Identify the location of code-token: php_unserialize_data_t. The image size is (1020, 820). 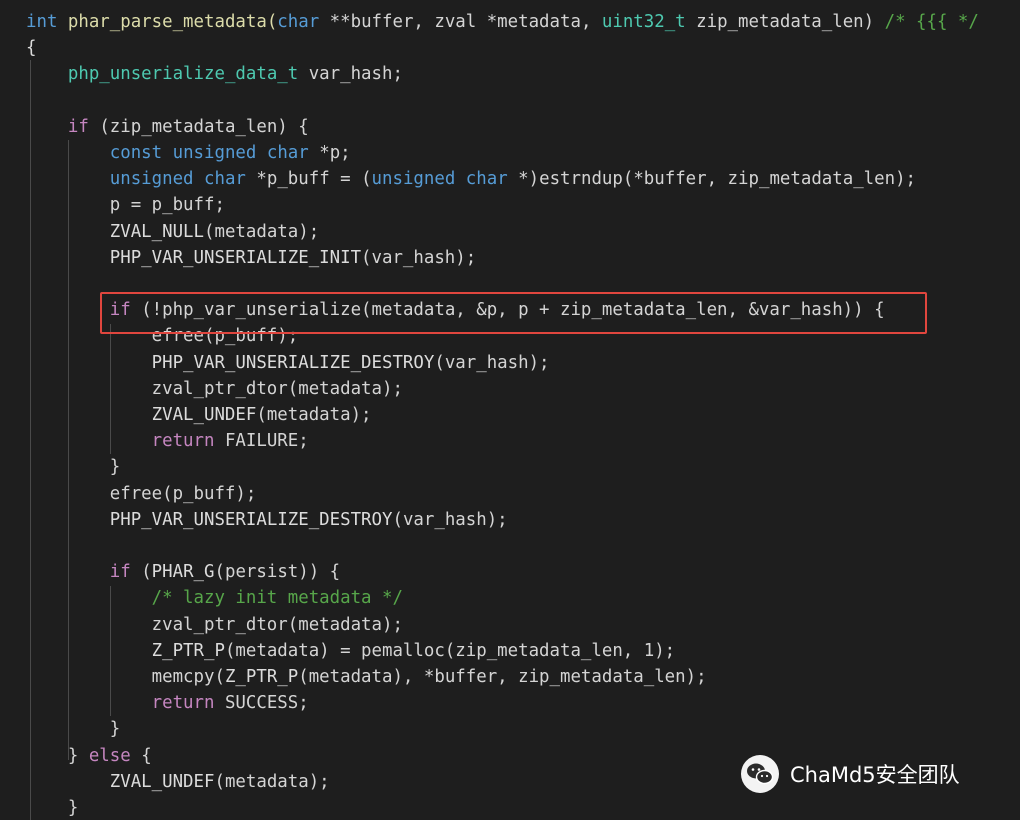
(183, 74).